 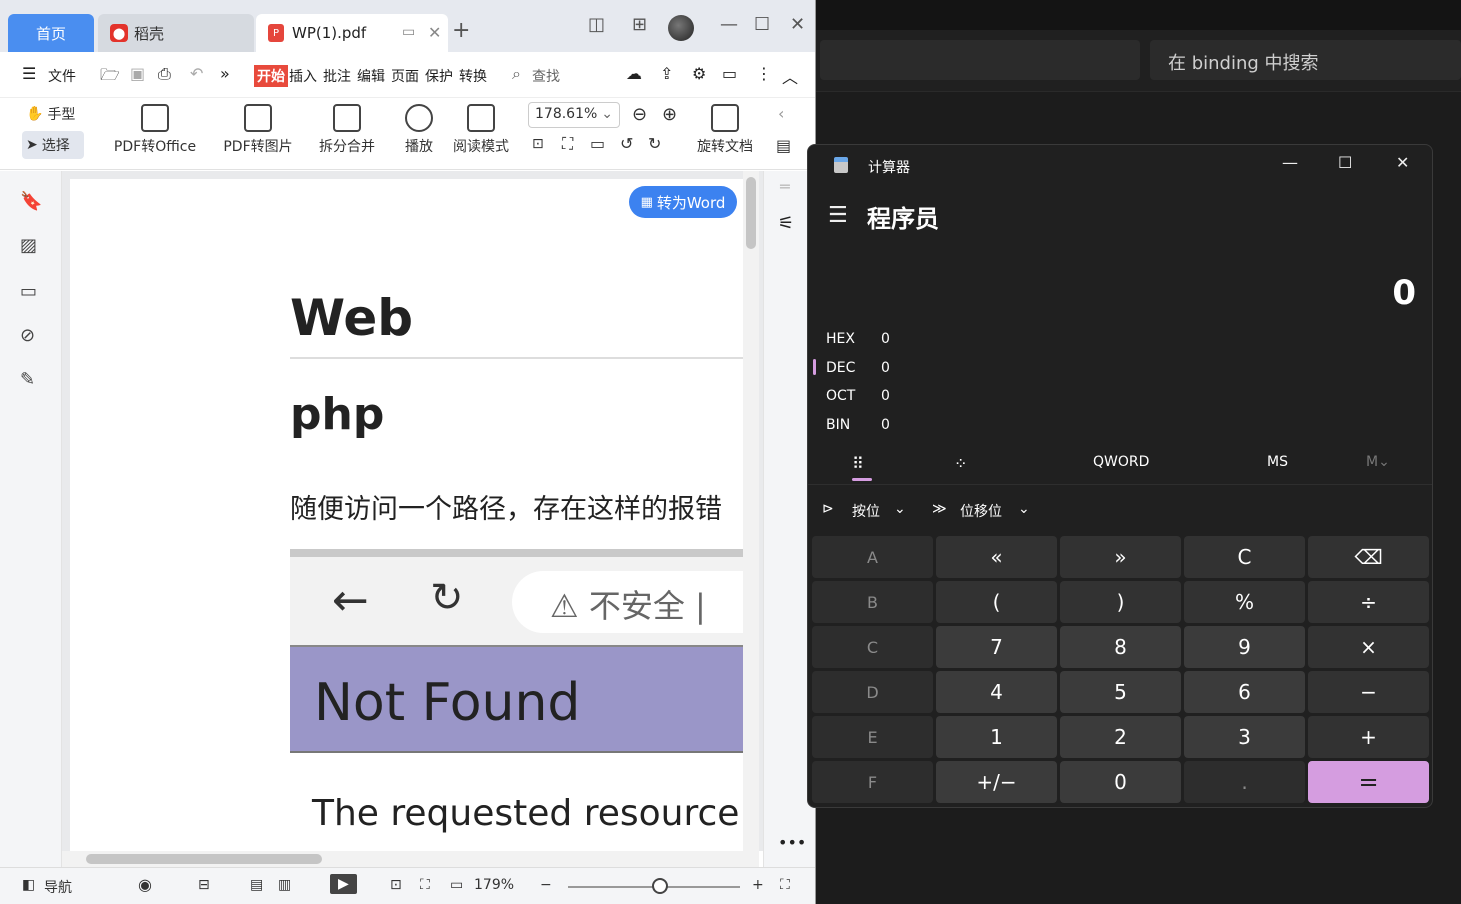 I want to click on hamburger-menu-icon: ☰, so click(x=838, y=215).